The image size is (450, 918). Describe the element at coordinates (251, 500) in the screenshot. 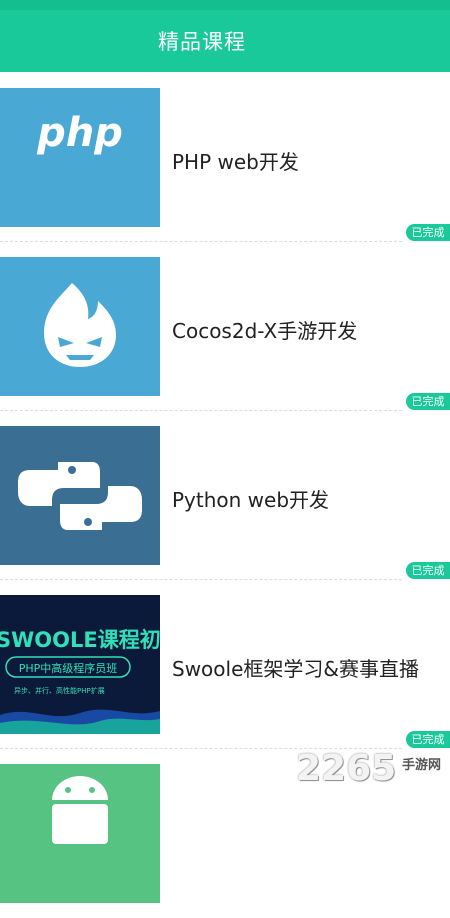

I see `course-title: Python web开发` at that location.